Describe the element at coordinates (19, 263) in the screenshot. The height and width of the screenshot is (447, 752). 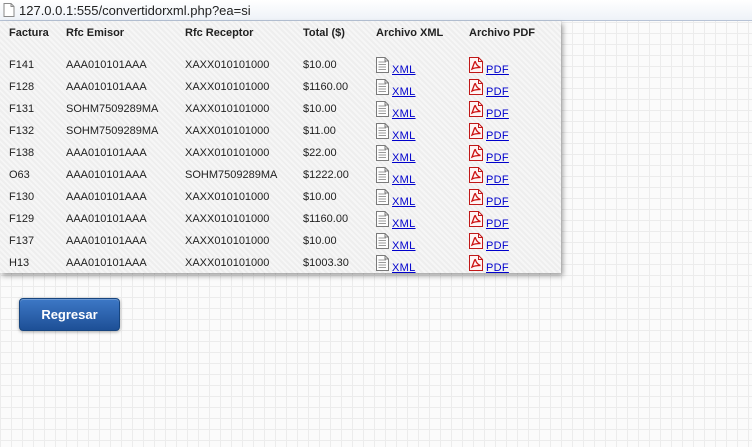
I see `factura-cell: H13` at that location.